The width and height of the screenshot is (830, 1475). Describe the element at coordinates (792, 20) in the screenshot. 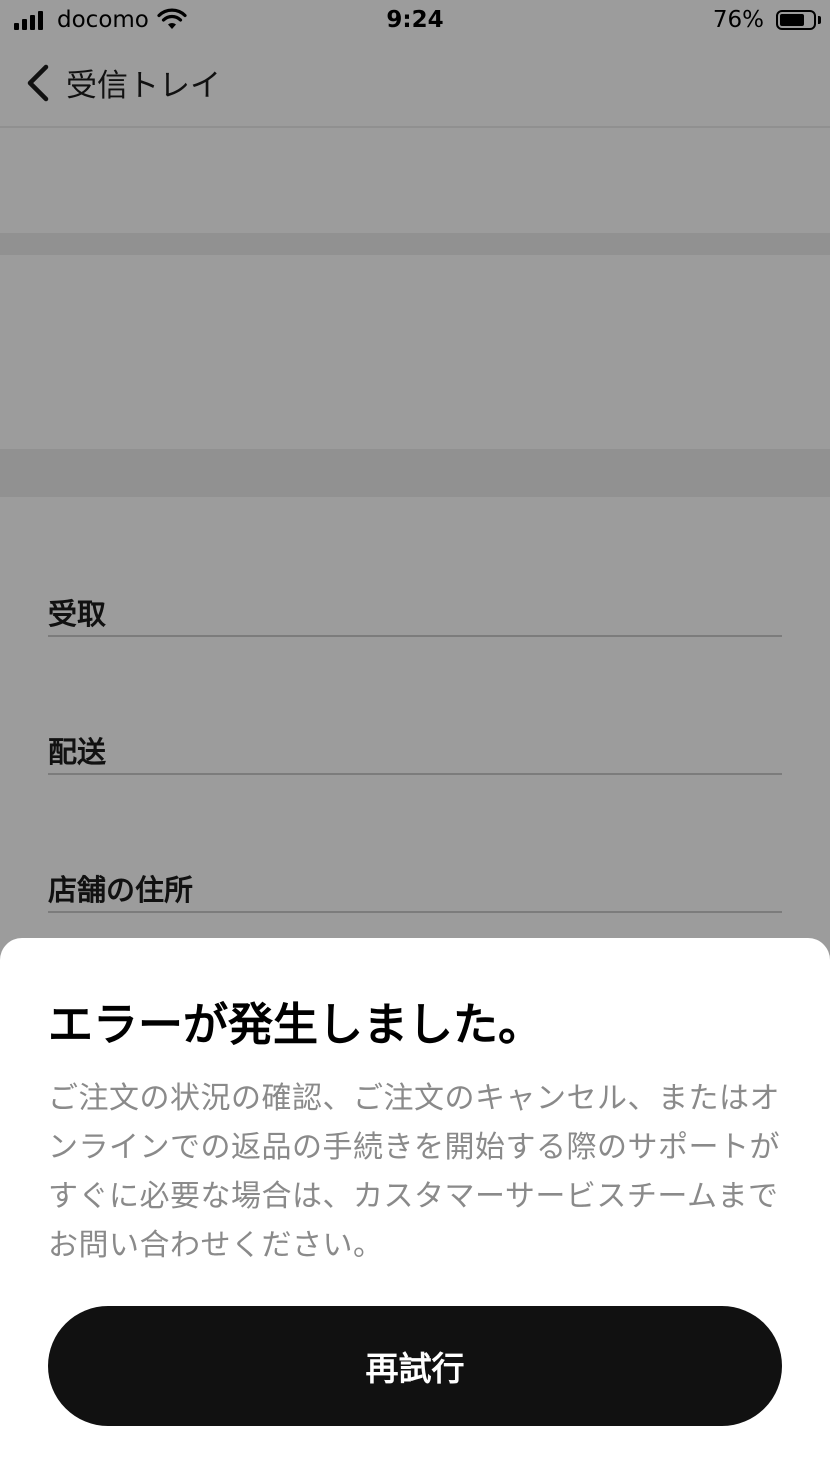

I see `battery-level-fill` at that location.